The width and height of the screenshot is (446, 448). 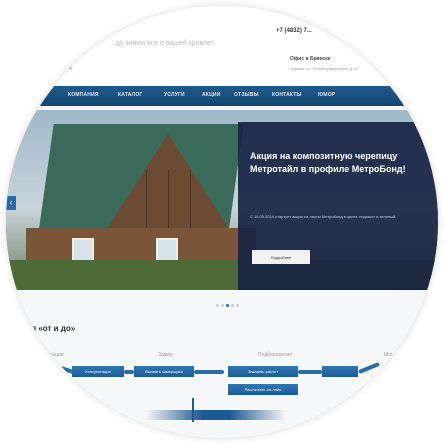 What do you see at coordinates (83, 95) in the screenshot?
I see `nav-item-company: КОМПАНИЯ` at bounding box center [83, 95].